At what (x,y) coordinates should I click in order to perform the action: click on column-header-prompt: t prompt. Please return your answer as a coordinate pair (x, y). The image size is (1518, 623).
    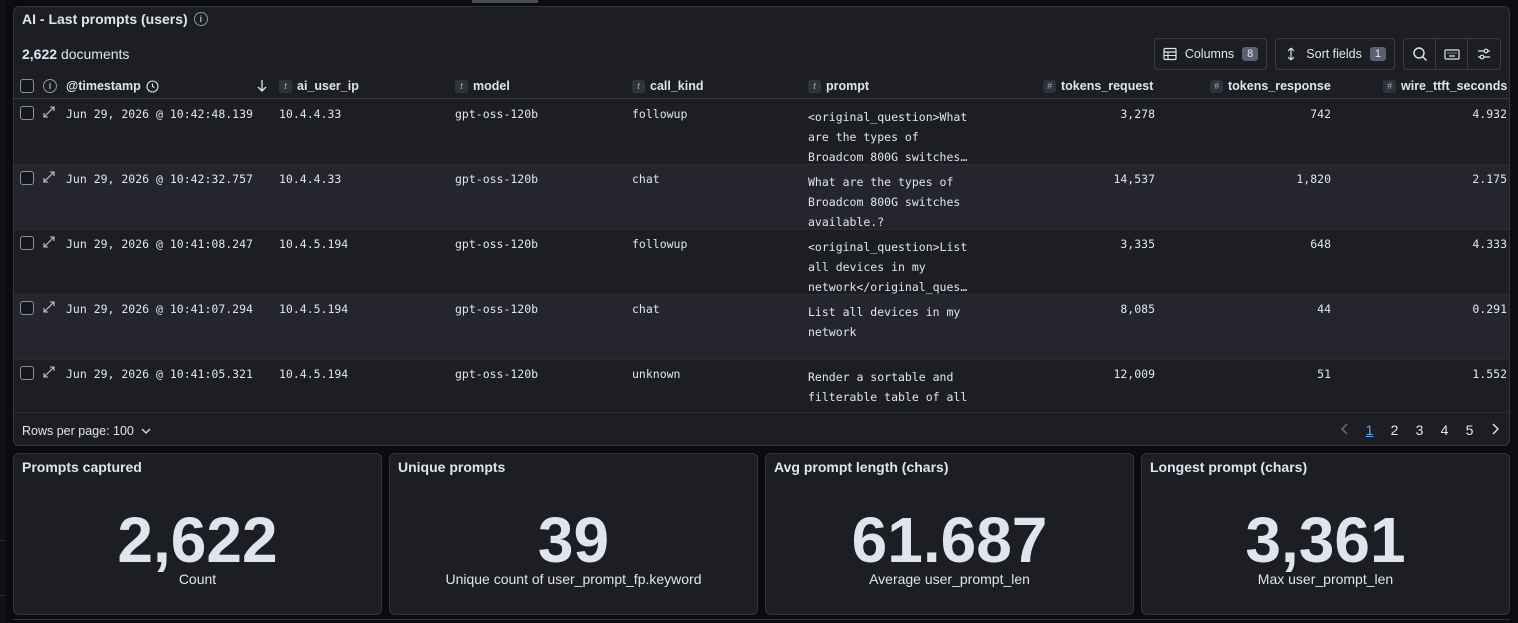
    Looking at the image, I should click on (838, 86).